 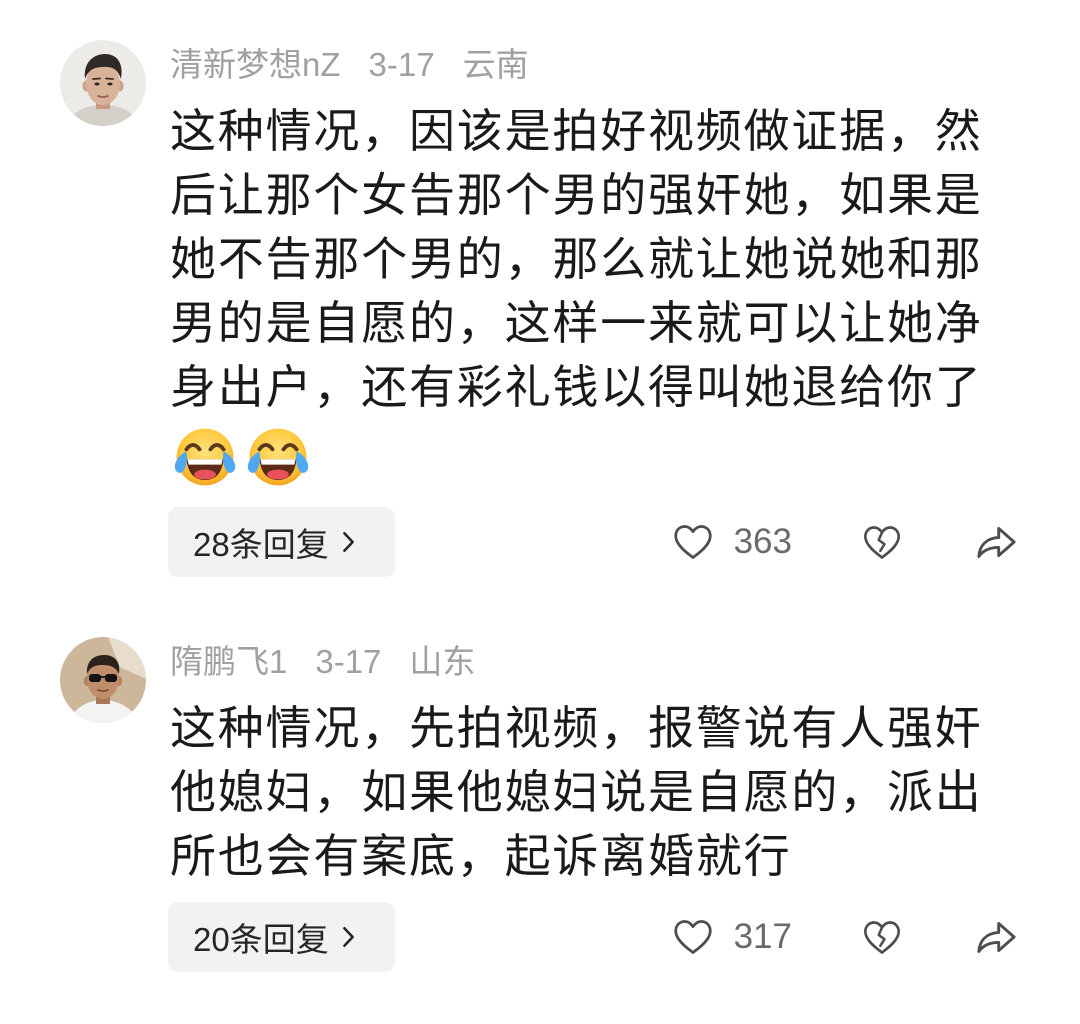 I want to click on reply-count-label: 20条回复, so click(x=261, y=939).